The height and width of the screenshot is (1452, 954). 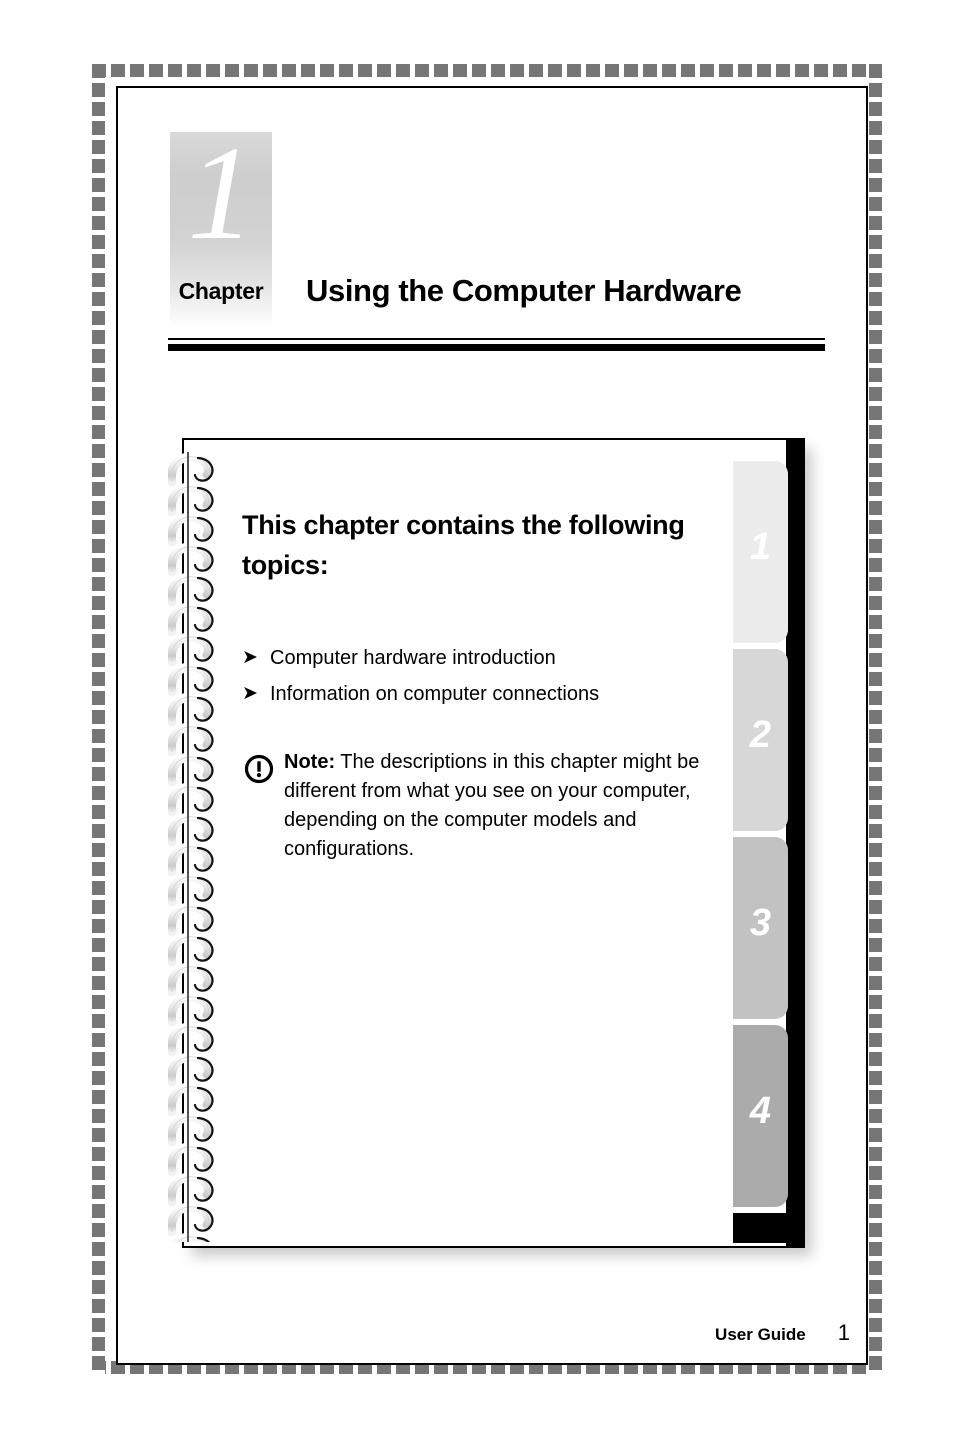 What do you see at coordinates (496, 347) in the screenshot?
I see `header-rule-thick` at bounding box center [496, 347].